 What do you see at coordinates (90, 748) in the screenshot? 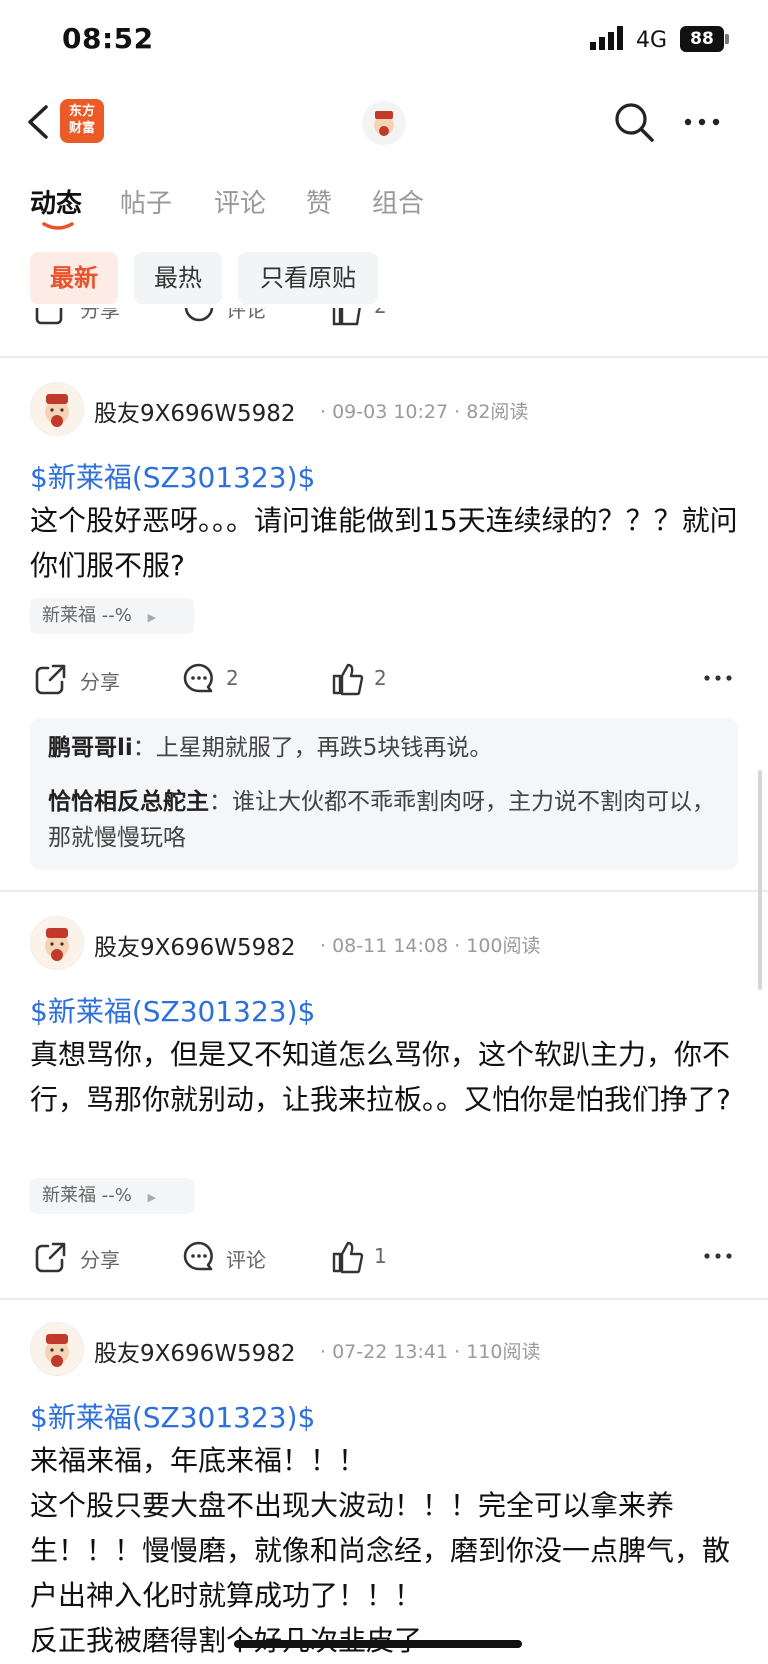
I see `comment-author: 鹏哥哥li` at bounding box center [90, 748].